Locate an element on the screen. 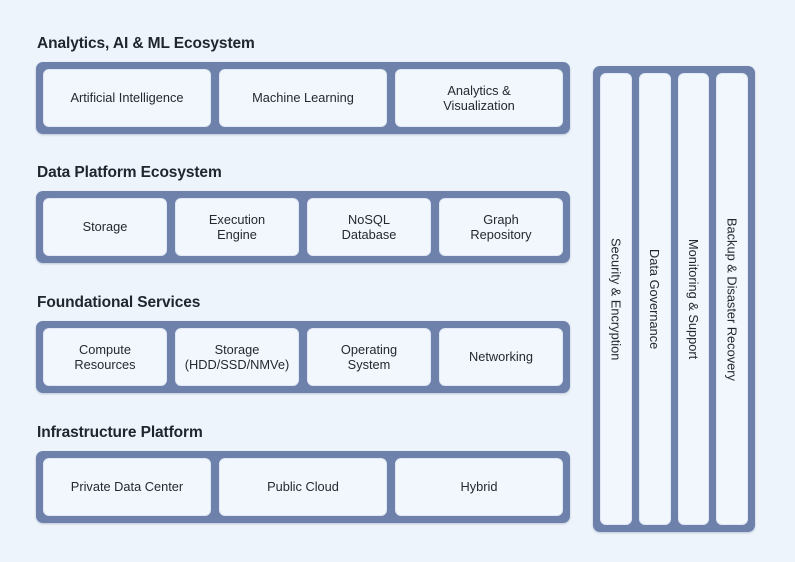  layer-cell: Machine Learning is located at coordinates (303, 98).